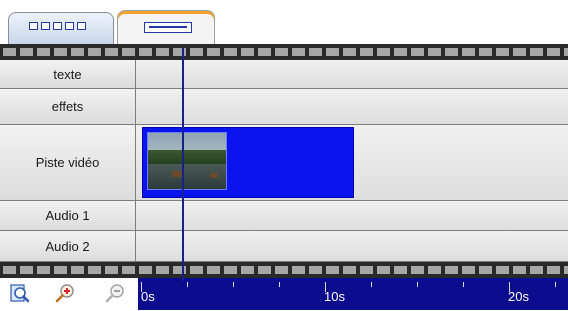 The image size is (568, 311). What do you see at coordinates (148, 296) in the screenshot?
I see `ruler-label-0s: 0s` at bounding box center [148, 296].